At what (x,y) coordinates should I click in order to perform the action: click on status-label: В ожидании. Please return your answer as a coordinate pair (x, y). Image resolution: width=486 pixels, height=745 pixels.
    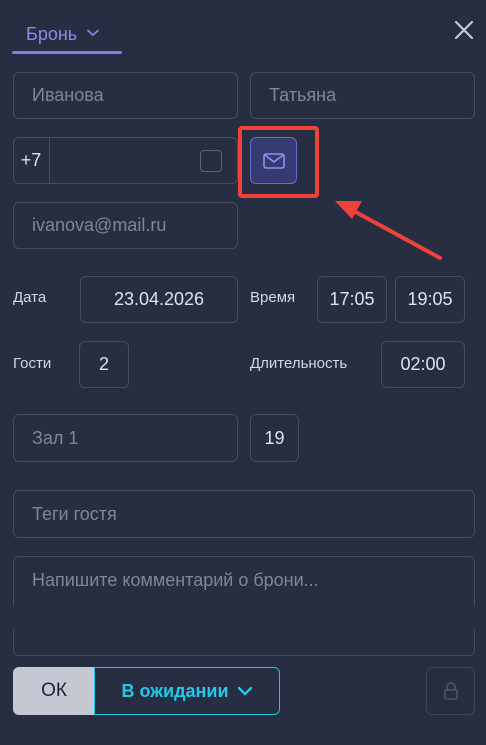
    Looking at the image, I should click on (175, 690).